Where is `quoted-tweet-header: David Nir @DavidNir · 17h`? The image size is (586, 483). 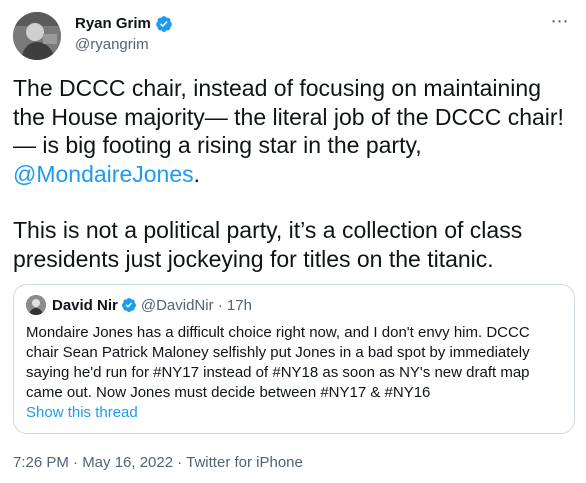
quoted-tweet-header: David Nir @DavidNir · 17h is located at coordinates (139, 305).